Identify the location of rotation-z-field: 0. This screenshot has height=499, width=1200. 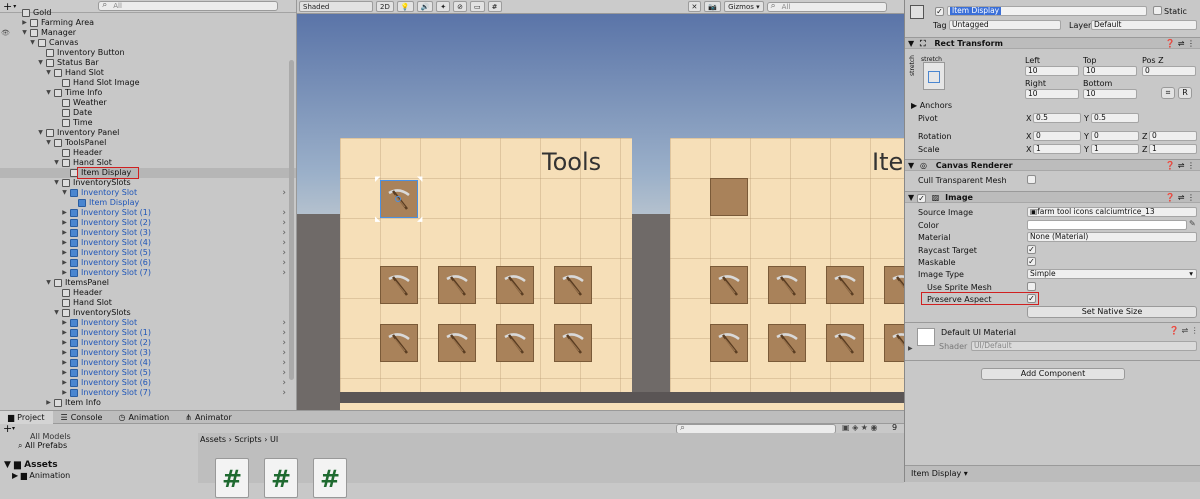
(1173, 136).